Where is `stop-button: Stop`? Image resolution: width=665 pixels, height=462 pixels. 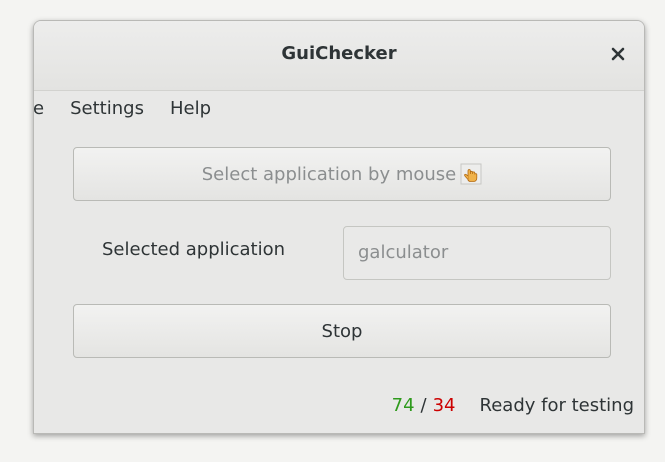 stop-button: Stop is located at coordinates (342, 331).